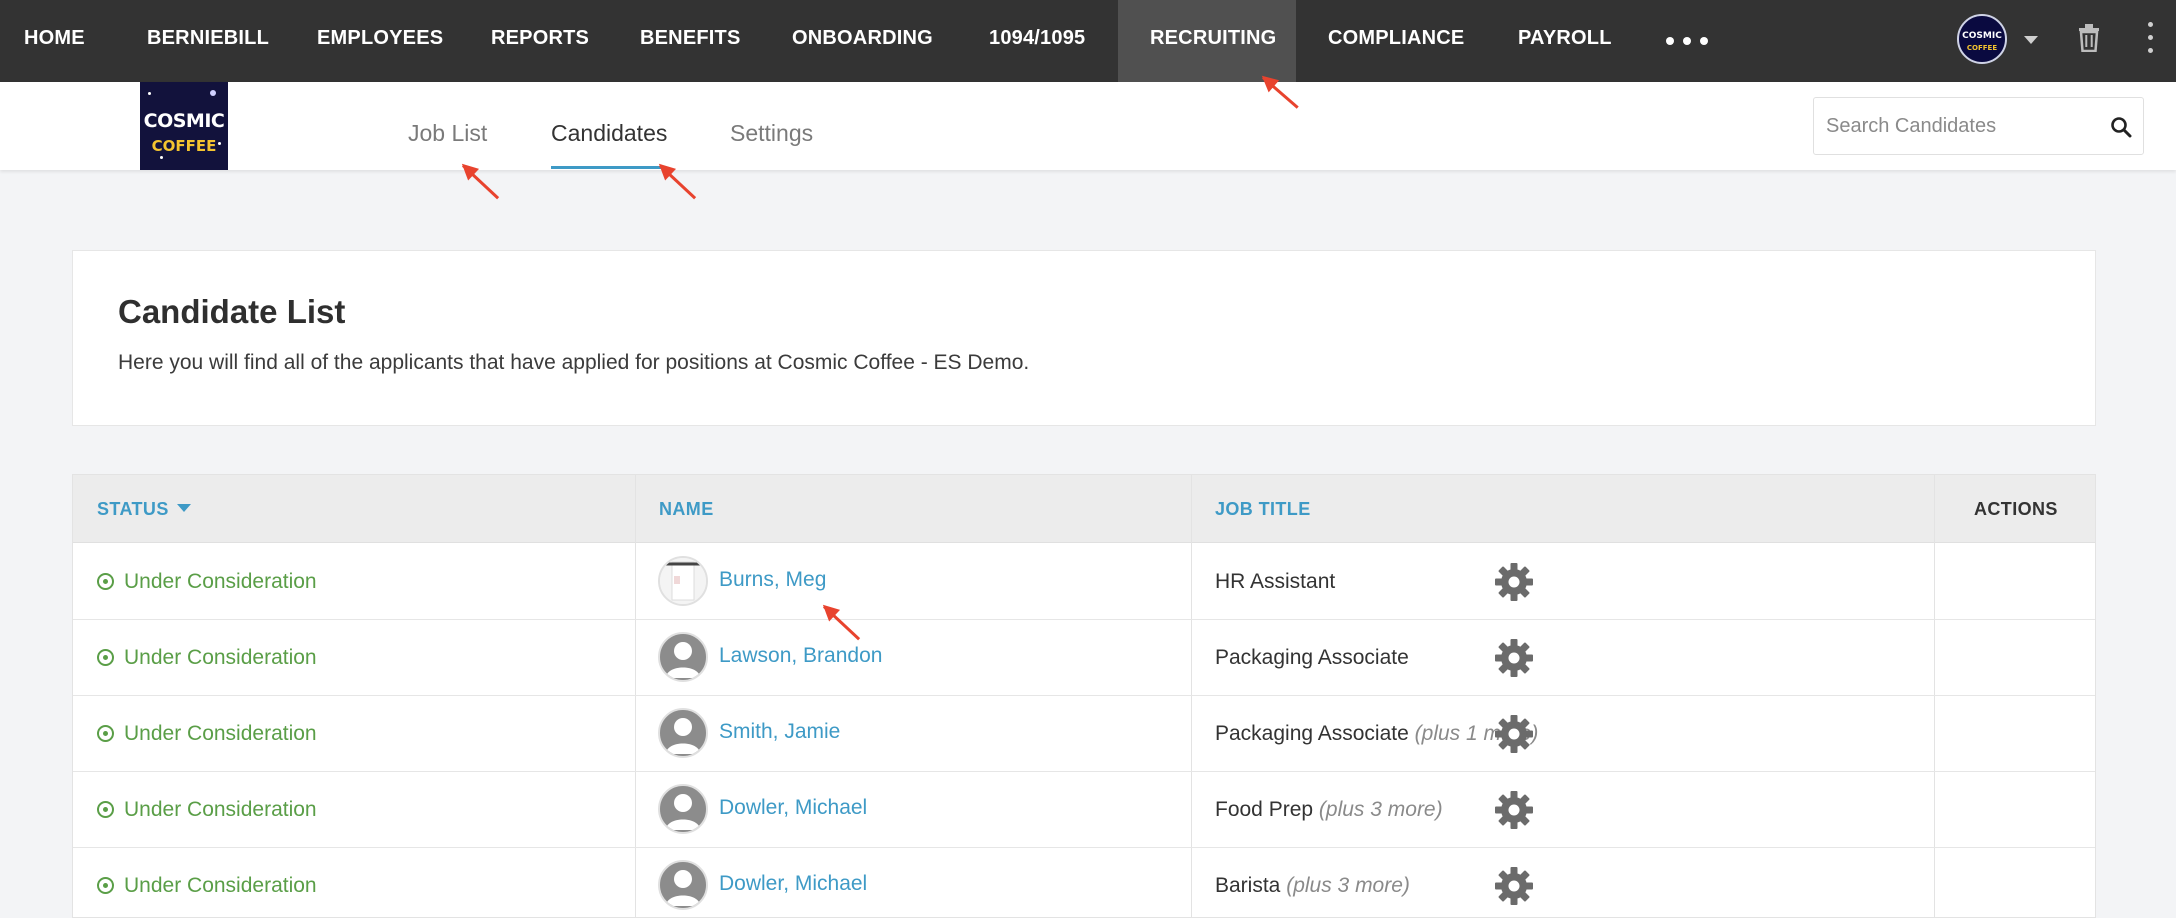  Describe the element at coordinates (1377, 733) in the screenshot. I see `job-title: Packaging Associate (plus 1 more)` at that location.